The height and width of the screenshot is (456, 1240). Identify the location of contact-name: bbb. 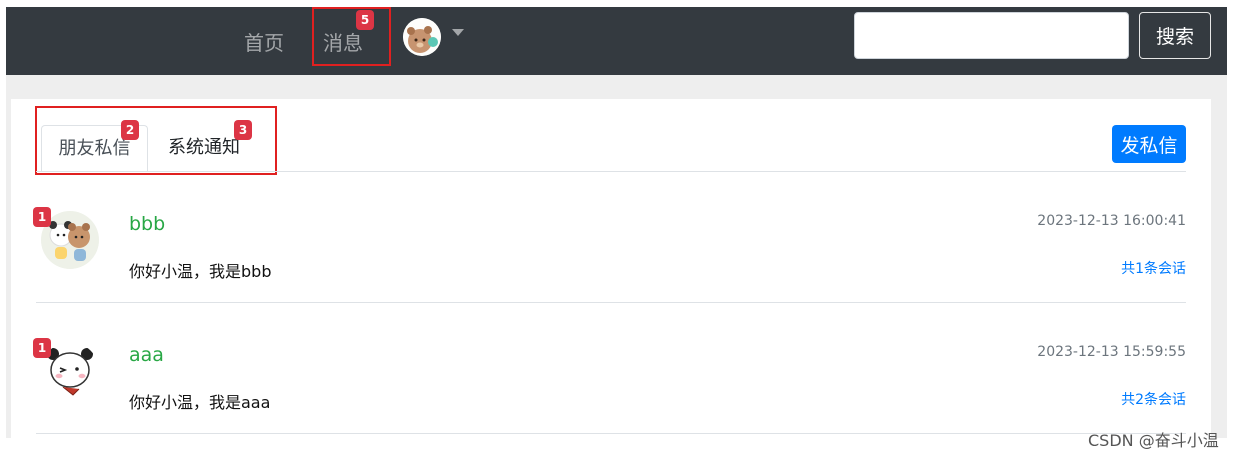
(147, 224).